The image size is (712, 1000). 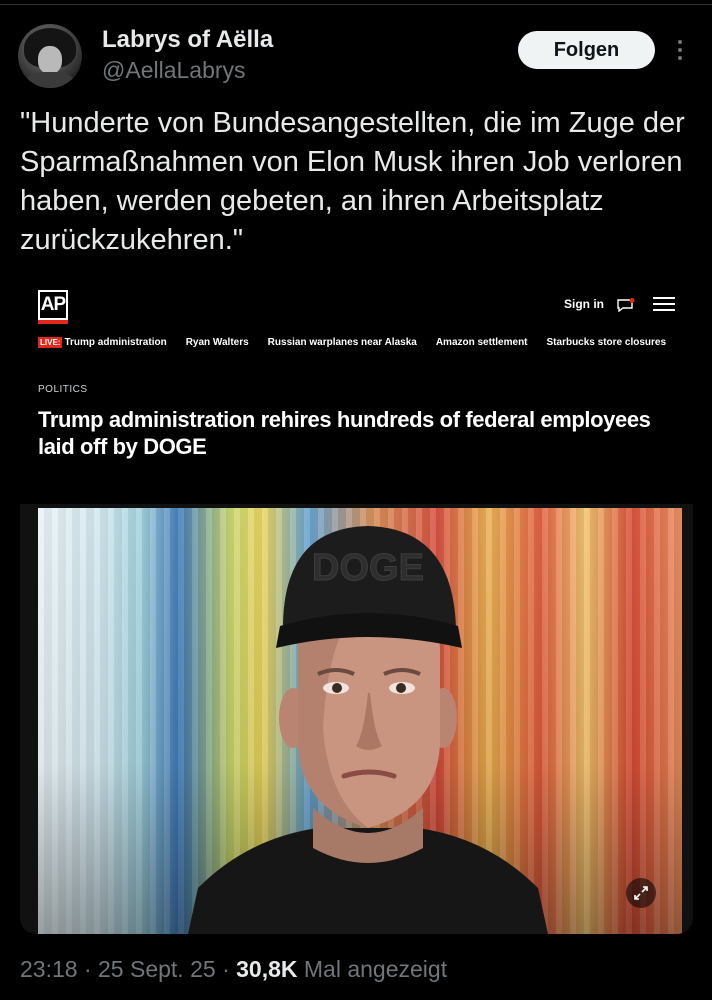 What do you see at coordinates (356, 4) in the screenshot?
I see `top-divider` at bounding box center [356, 4].